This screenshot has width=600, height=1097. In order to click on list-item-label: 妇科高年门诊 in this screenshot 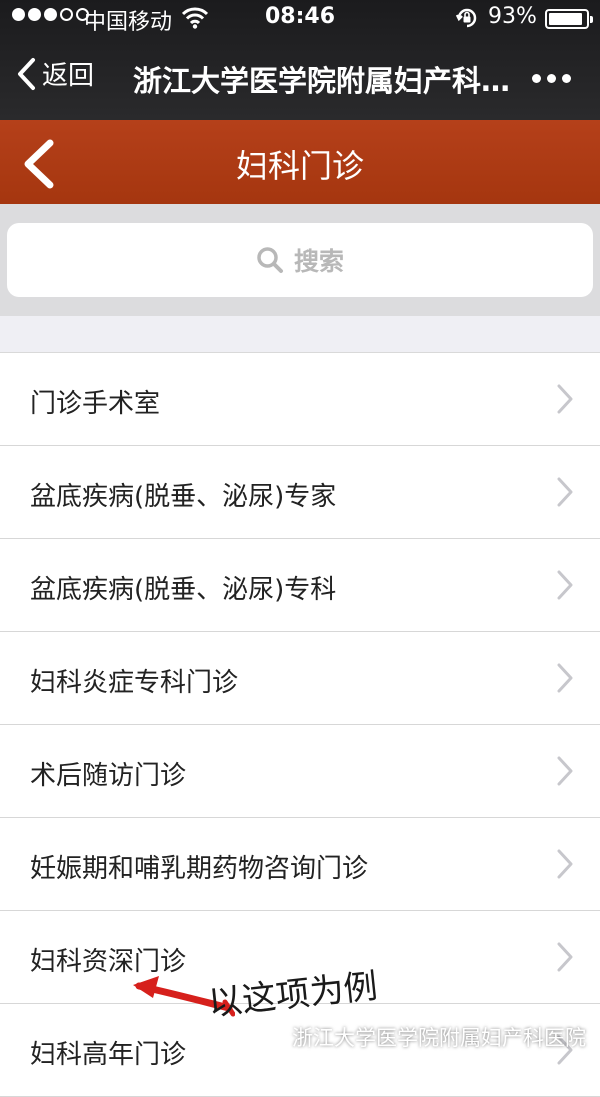, I will do `click(108, 1055)`.